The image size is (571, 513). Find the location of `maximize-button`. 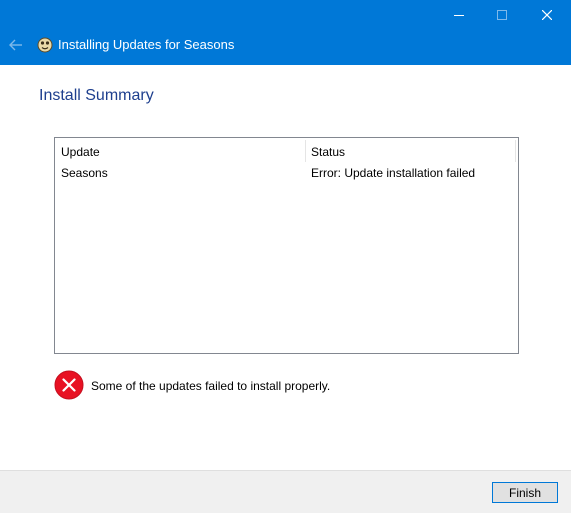

maximize-button is located at coordinates (502, 15).